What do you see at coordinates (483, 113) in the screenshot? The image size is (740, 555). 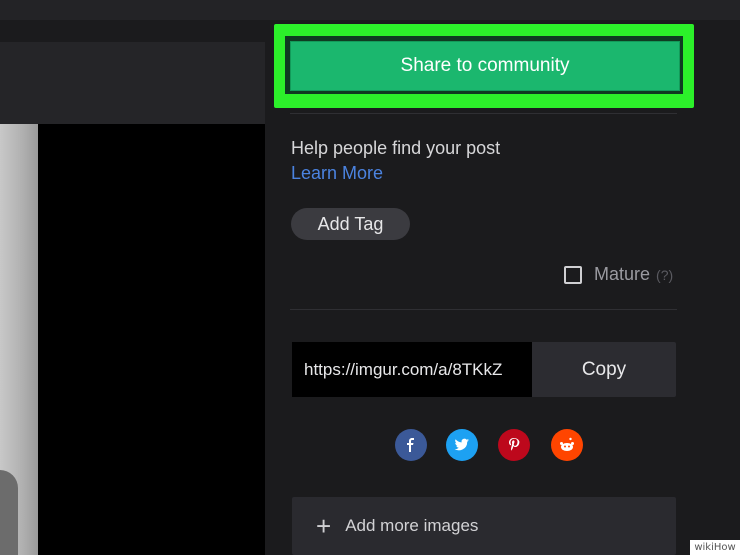 I see `divider-top` at bounding box center [483, 113].